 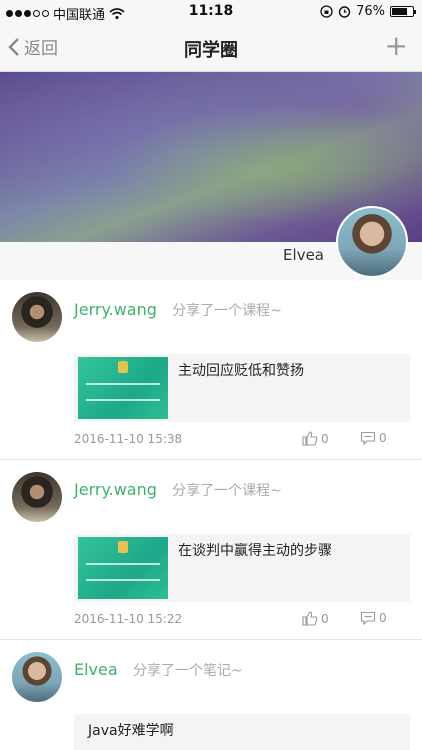 What do you see at coordinates (131, 731) in the screenshot?
I see `note-text: Java好难学啊` at bounding box center [131, 731].